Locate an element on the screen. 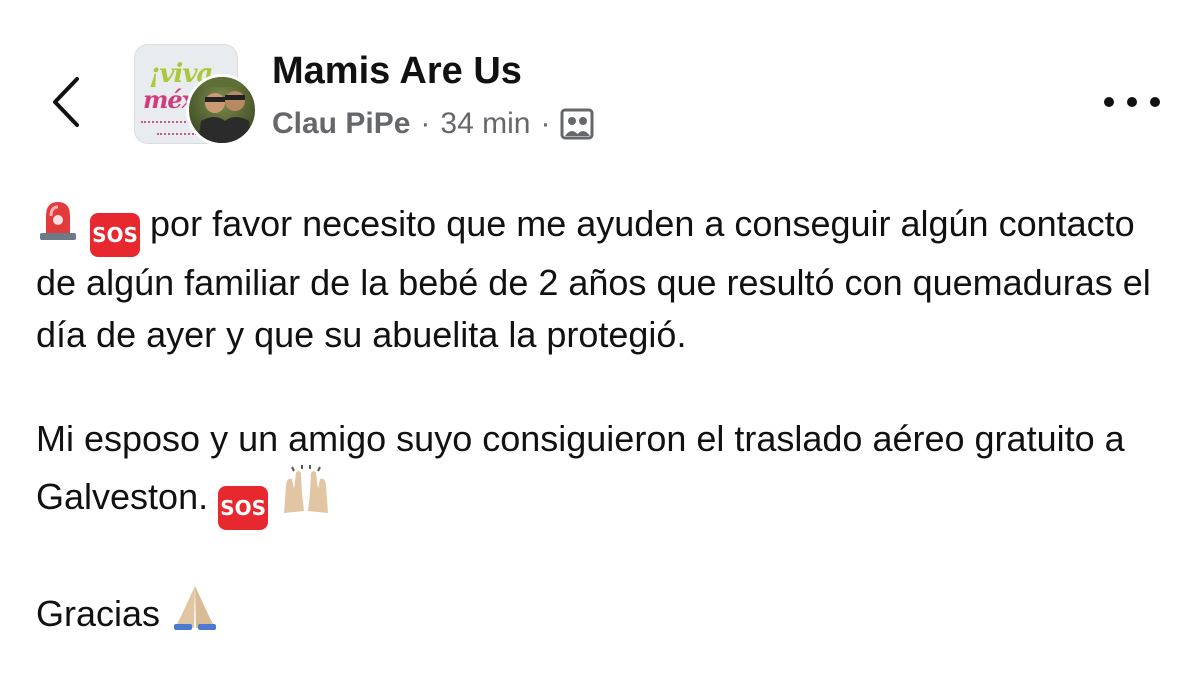 The height and width of the screenshot is (692, 1200). author-avatar-photo is located at coordinates (222, 110).